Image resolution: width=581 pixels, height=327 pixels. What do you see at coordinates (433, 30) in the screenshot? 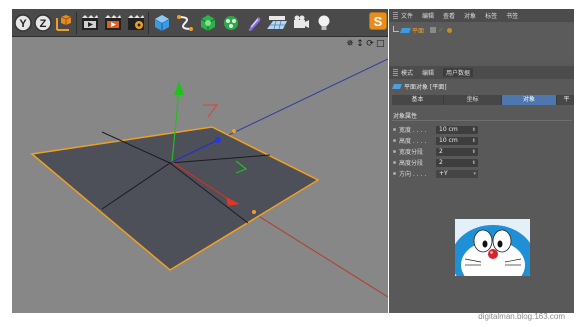
I see `layer-icon` at bounding box center [433, 30].